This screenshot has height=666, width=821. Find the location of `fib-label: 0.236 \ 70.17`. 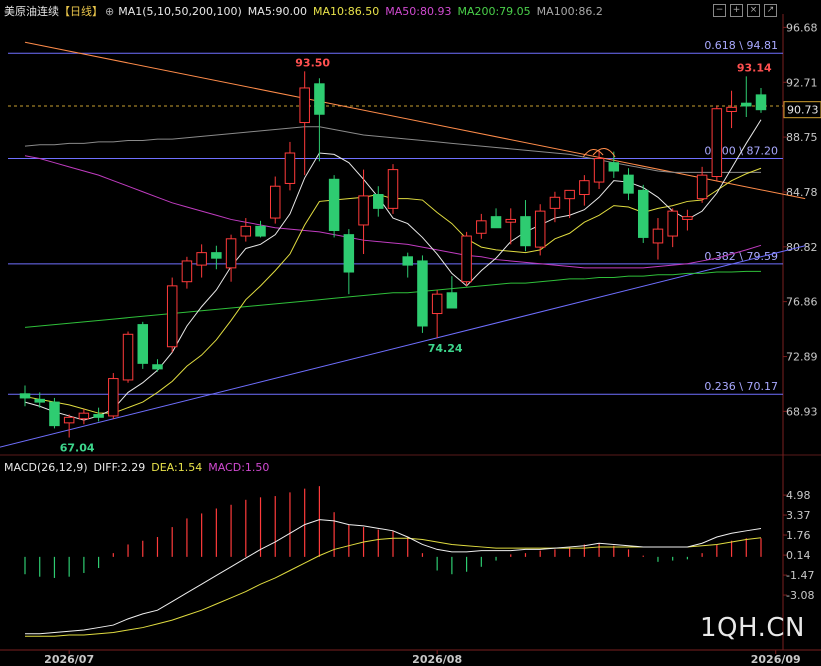

fib-label: 0.236 \ 70.17 is located at coordinates (741, 386).